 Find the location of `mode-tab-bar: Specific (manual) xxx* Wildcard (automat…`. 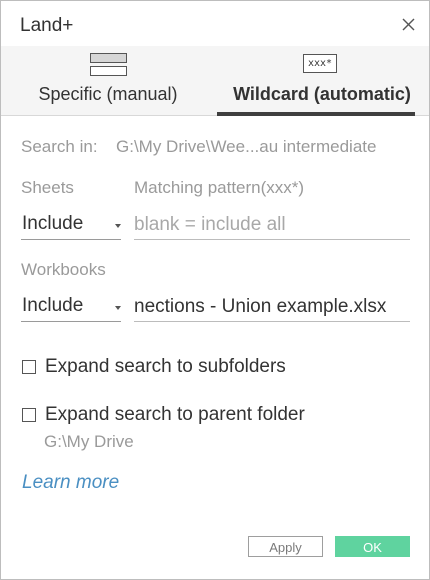

mode-tab-bar: Specific (manual) xxx* Wildcard (automat… is located at coordinates (215, 81).